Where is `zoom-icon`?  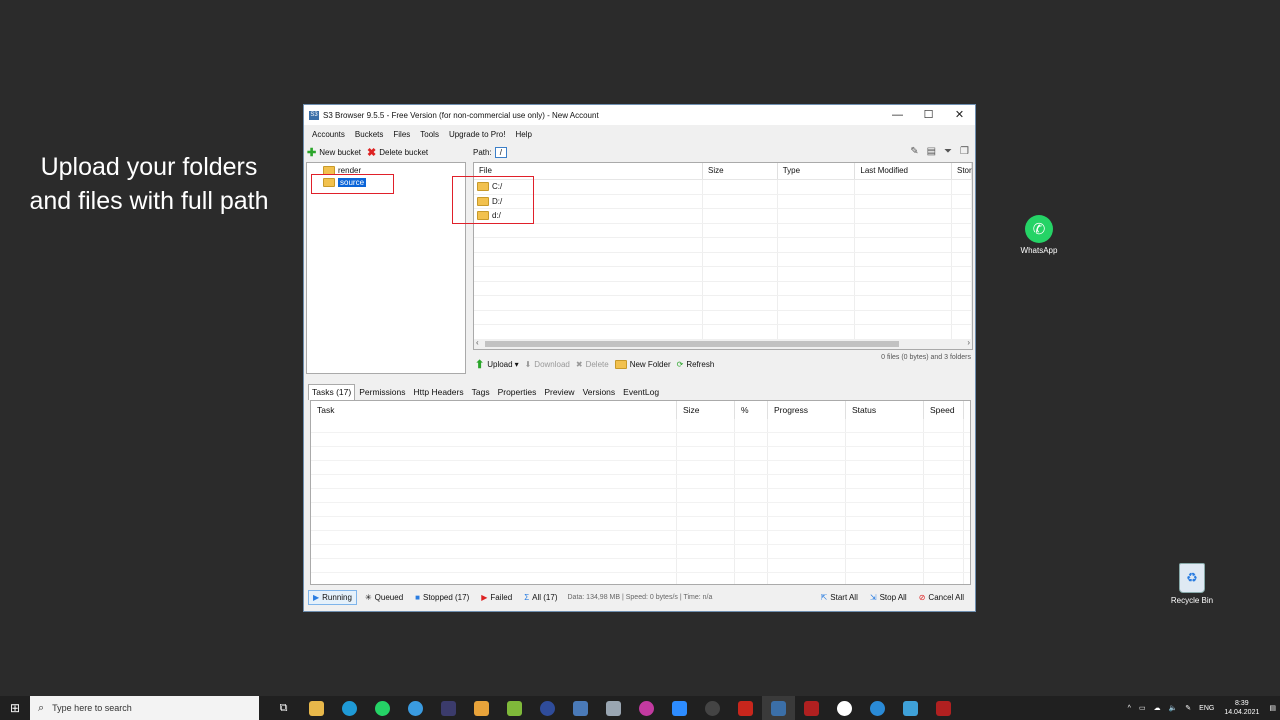
zoom-icon is located at coordinates (679, 708).